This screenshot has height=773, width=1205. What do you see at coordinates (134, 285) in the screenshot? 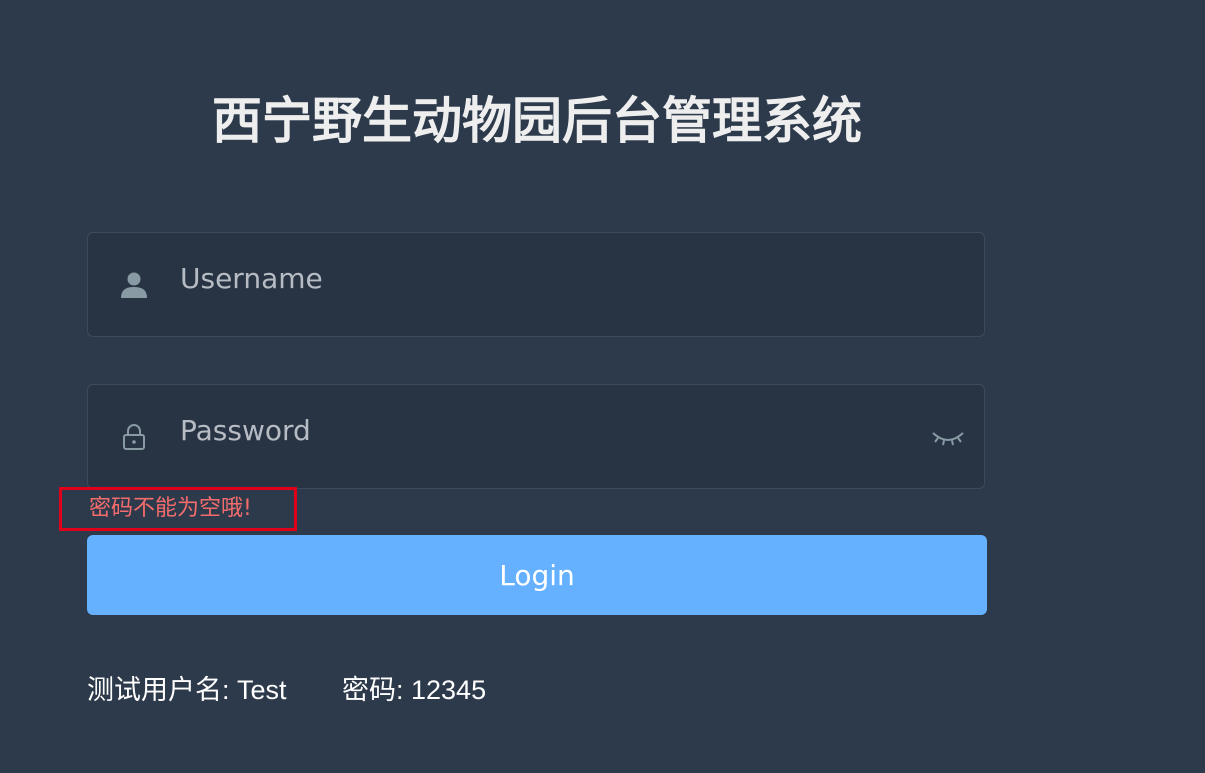
I see `user-icon` at bounding box center [134, 285].